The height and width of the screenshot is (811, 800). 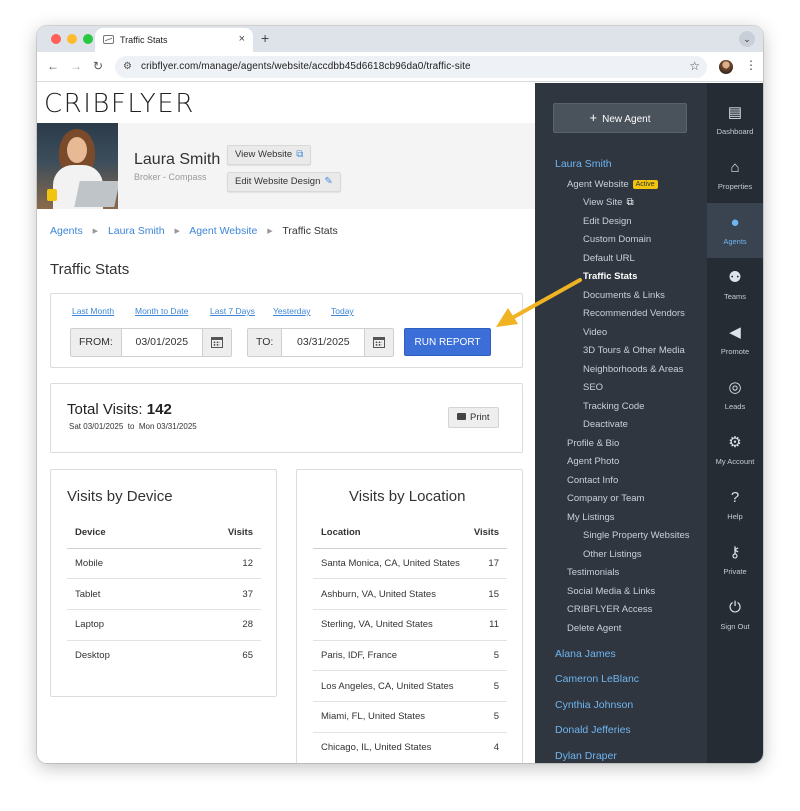 I want to click on sidebar-3d-tours: 3D Tours & Other Media, so click(x=634, y=350).